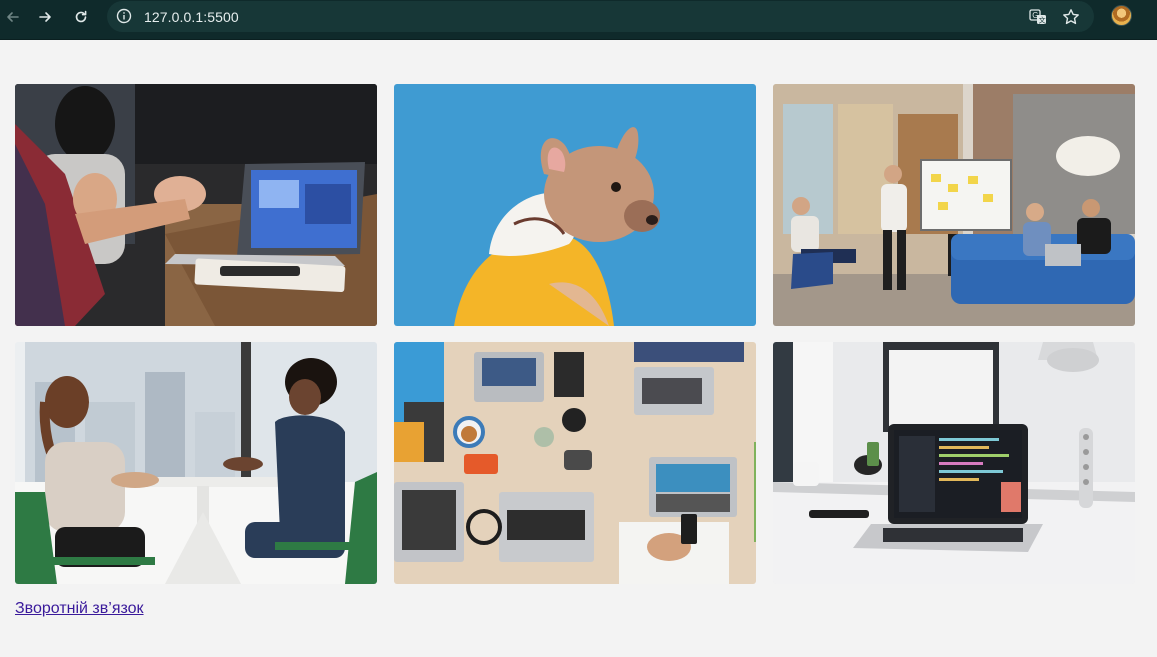 The width and height of the screenshot is (1157, 657). I want to click on star-icon, so click(1071, 17).